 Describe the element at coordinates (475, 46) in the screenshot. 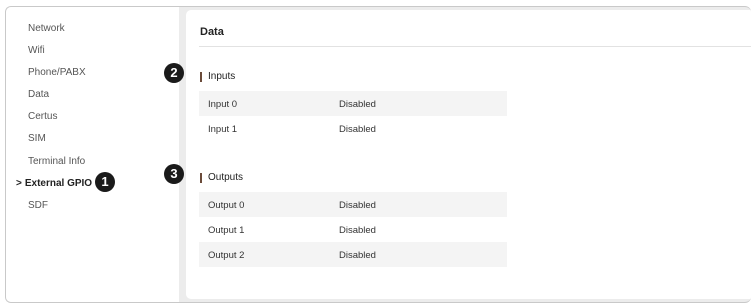

I see `title-divider` at that location.